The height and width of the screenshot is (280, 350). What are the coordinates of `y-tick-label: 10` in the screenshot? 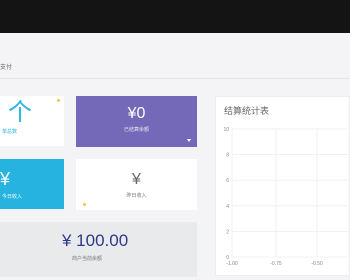 It's located at (226, 130).